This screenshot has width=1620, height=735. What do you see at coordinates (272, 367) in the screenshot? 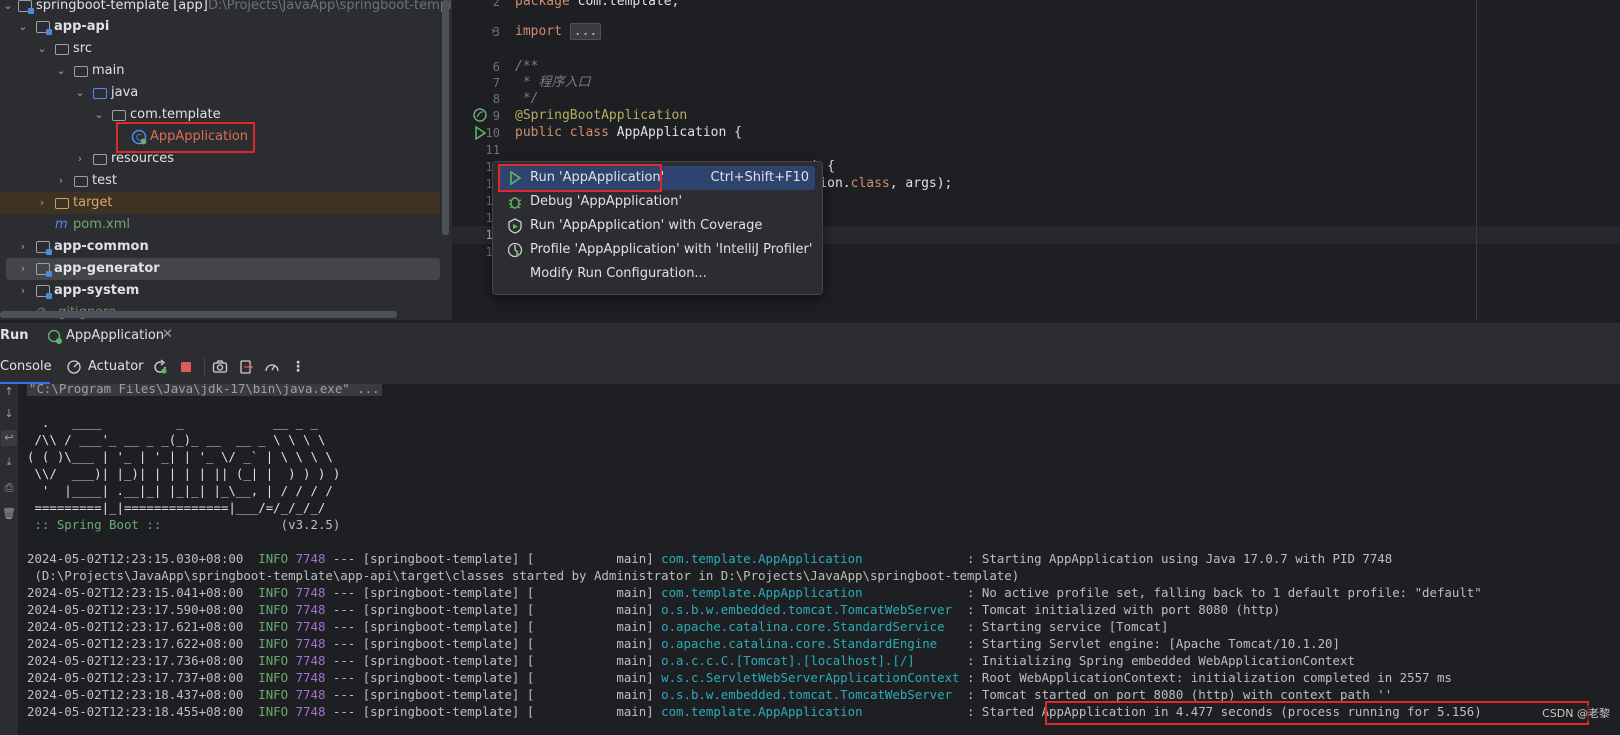
I see `gauge-icon` at bounding box center [272, 367].